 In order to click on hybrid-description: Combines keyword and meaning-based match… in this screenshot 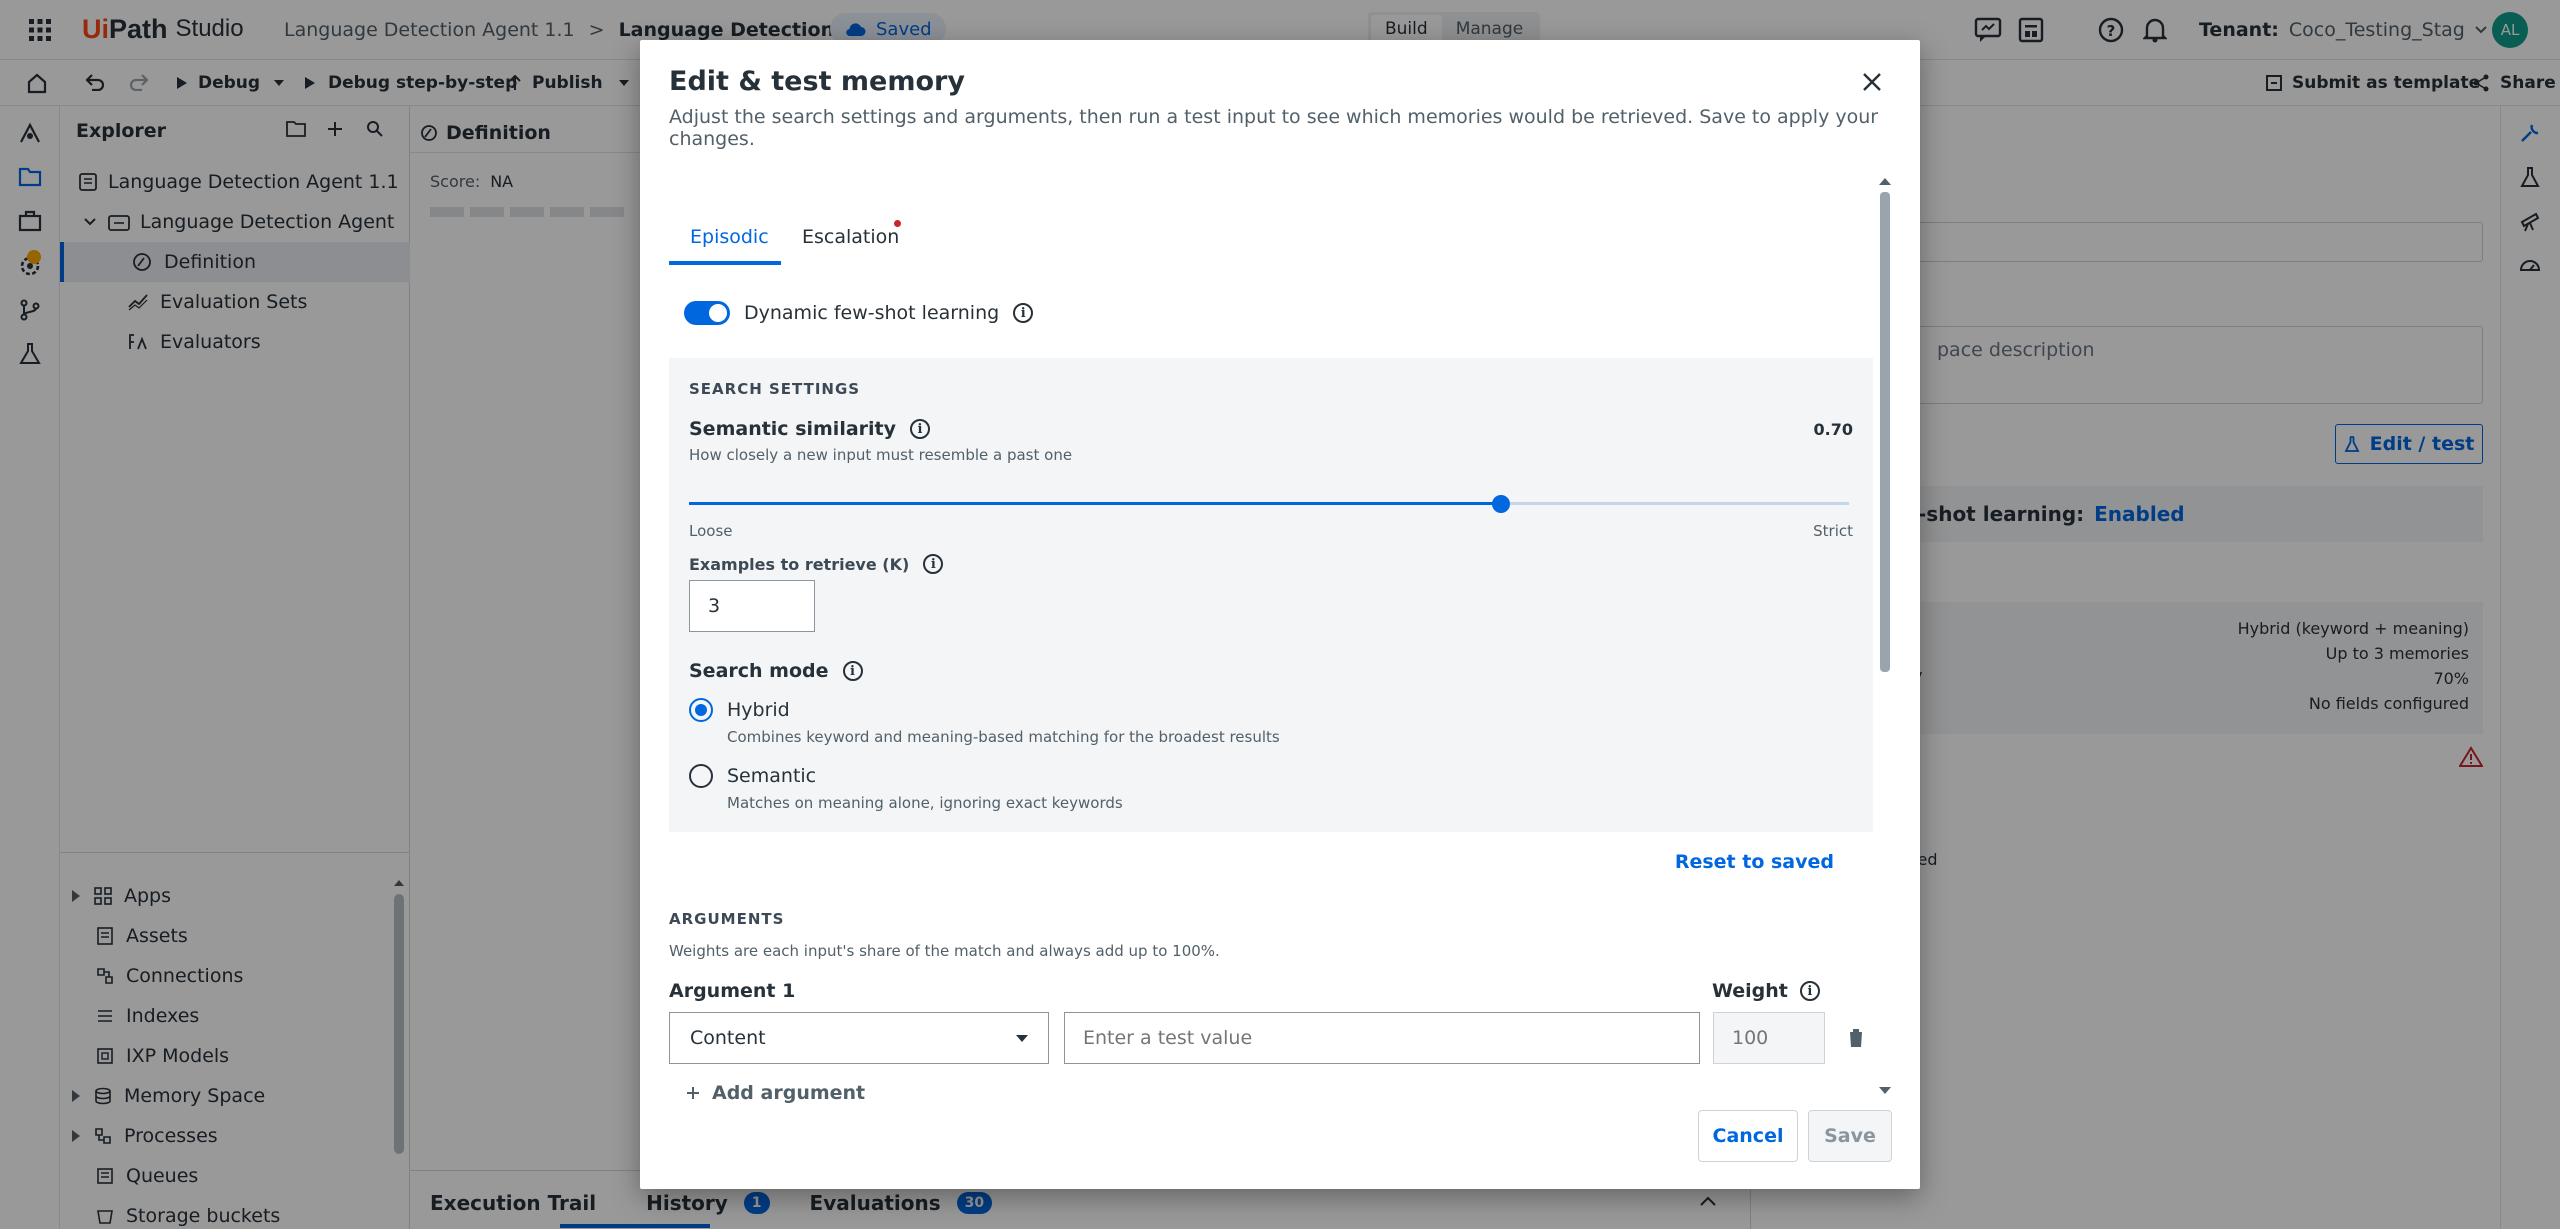, I will do `click(1003, 737)`.